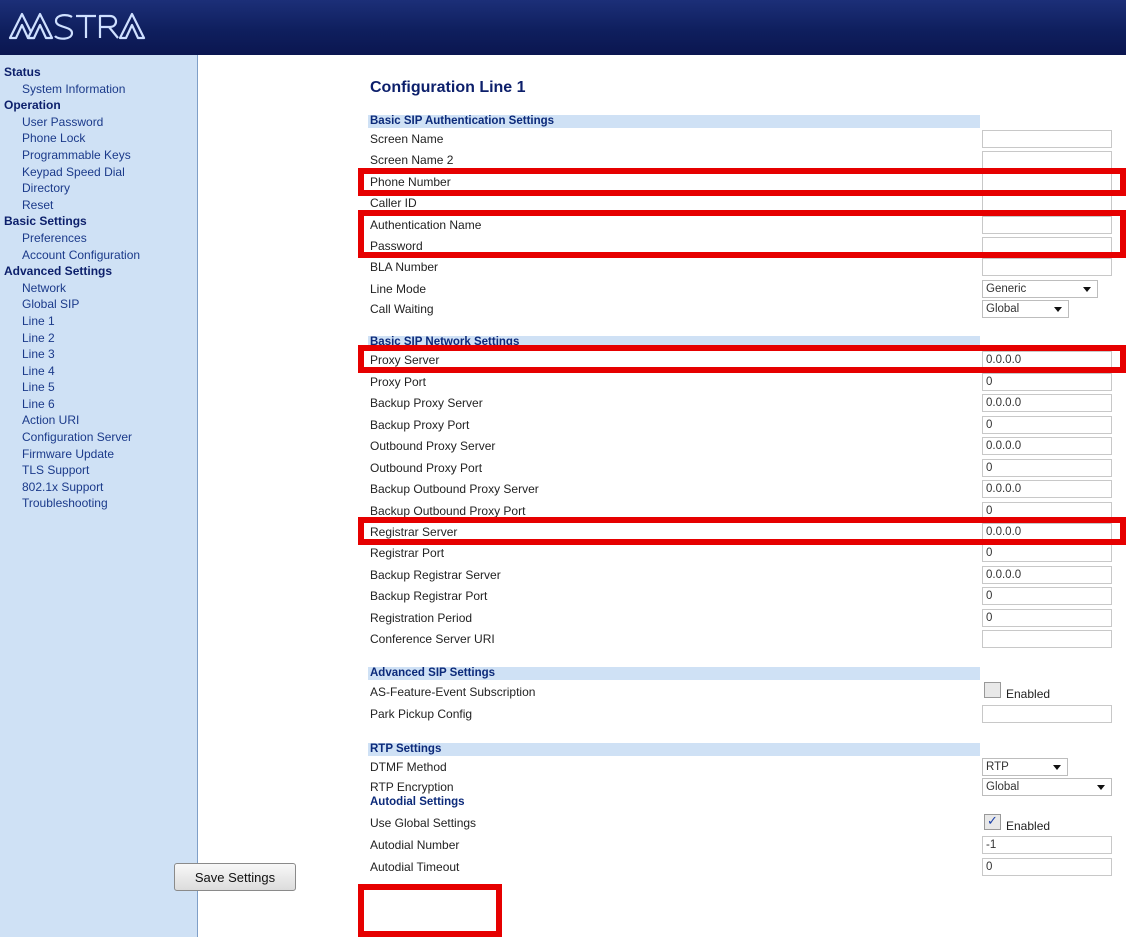  What do you see at coordinates (98, 487) in the screenshot?
I see `nav-item-8021x-support: 802.1x Support` at bounding box center [98, 487].